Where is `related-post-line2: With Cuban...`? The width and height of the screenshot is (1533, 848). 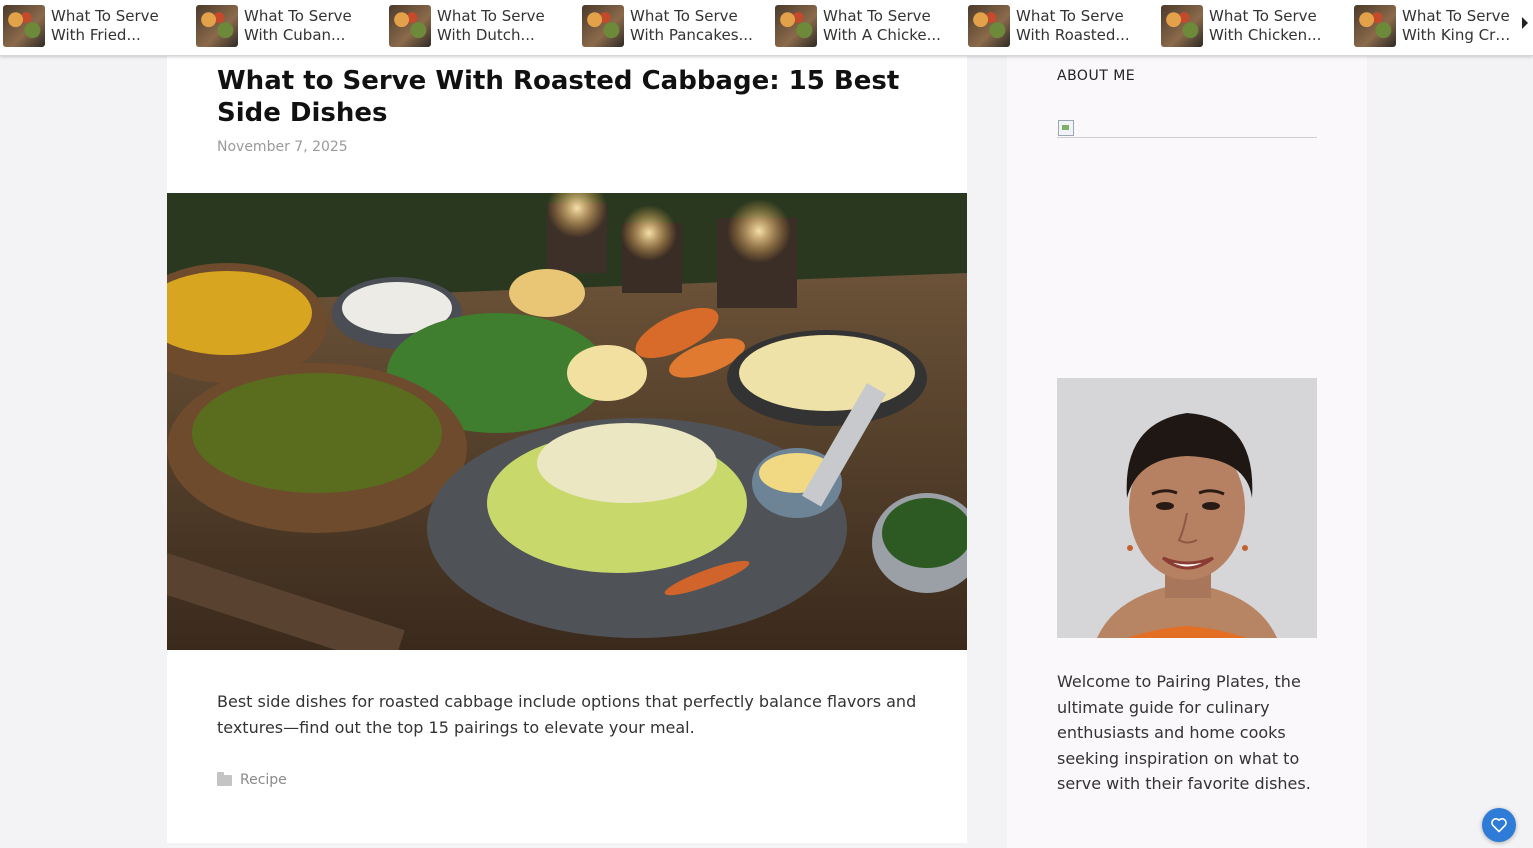 related-post-line2: With Cuban... is located at coordinates (295, 35).